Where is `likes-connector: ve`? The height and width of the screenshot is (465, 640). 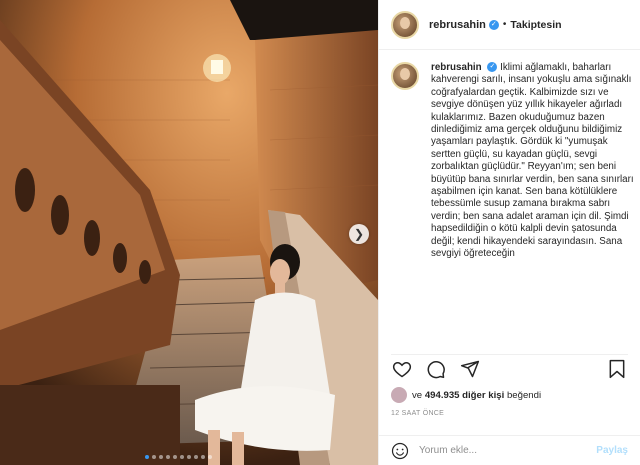 likes-connector: ve is located at coordinates (417, 395).